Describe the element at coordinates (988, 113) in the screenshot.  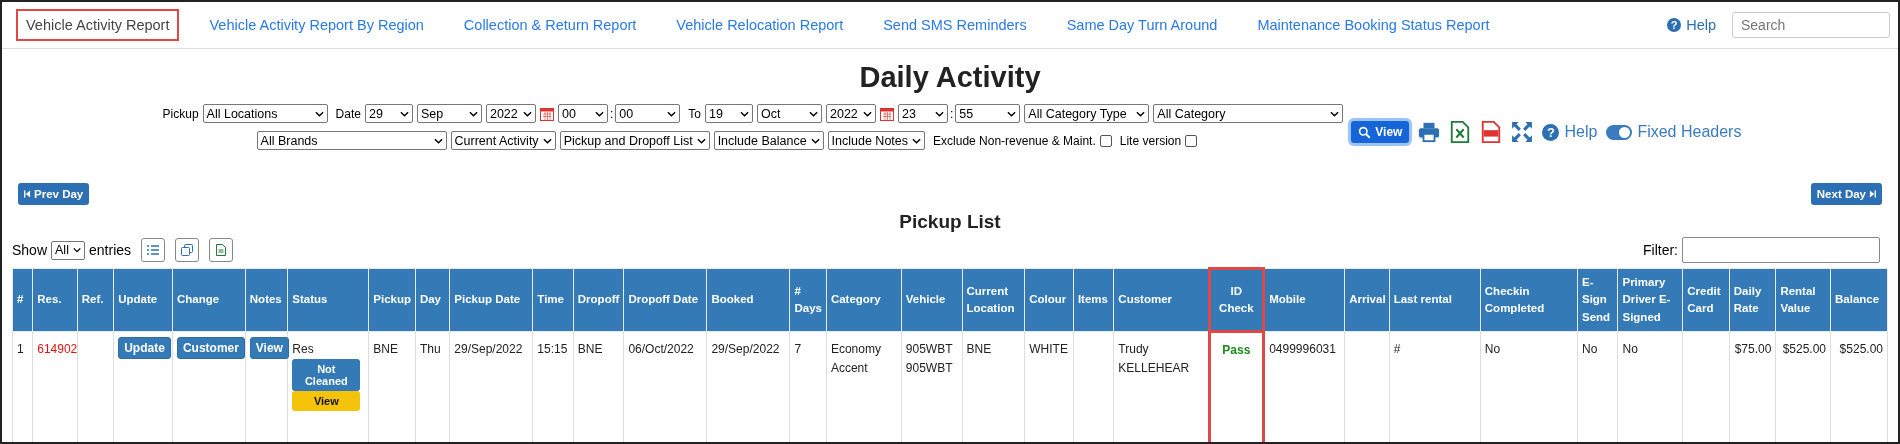
I see `dropdown: 55` at that location.